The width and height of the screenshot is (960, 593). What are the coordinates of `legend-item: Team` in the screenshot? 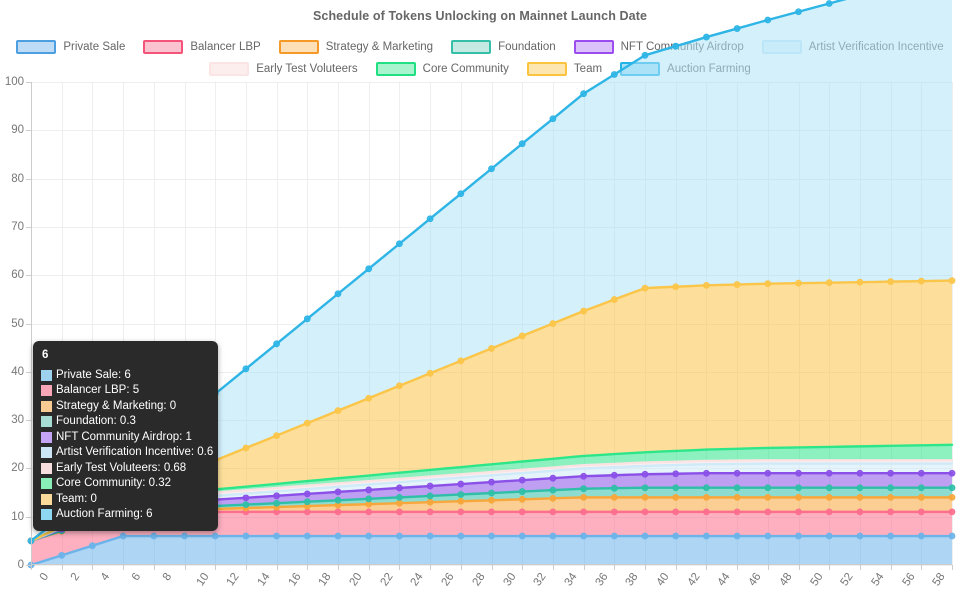 It's located at (564, 69).